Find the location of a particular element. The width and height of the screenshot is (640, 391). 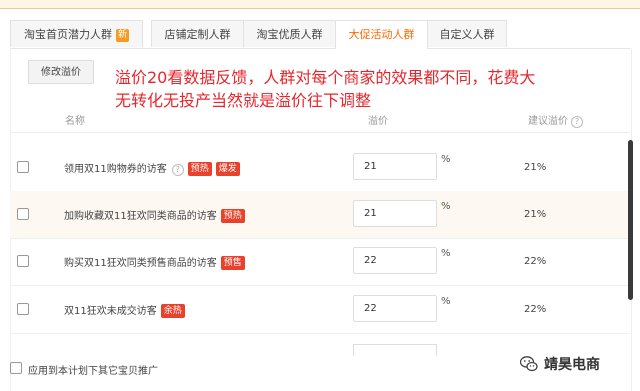

tab-label: 淘宝优质人群 is located at coordinates (289, 34).